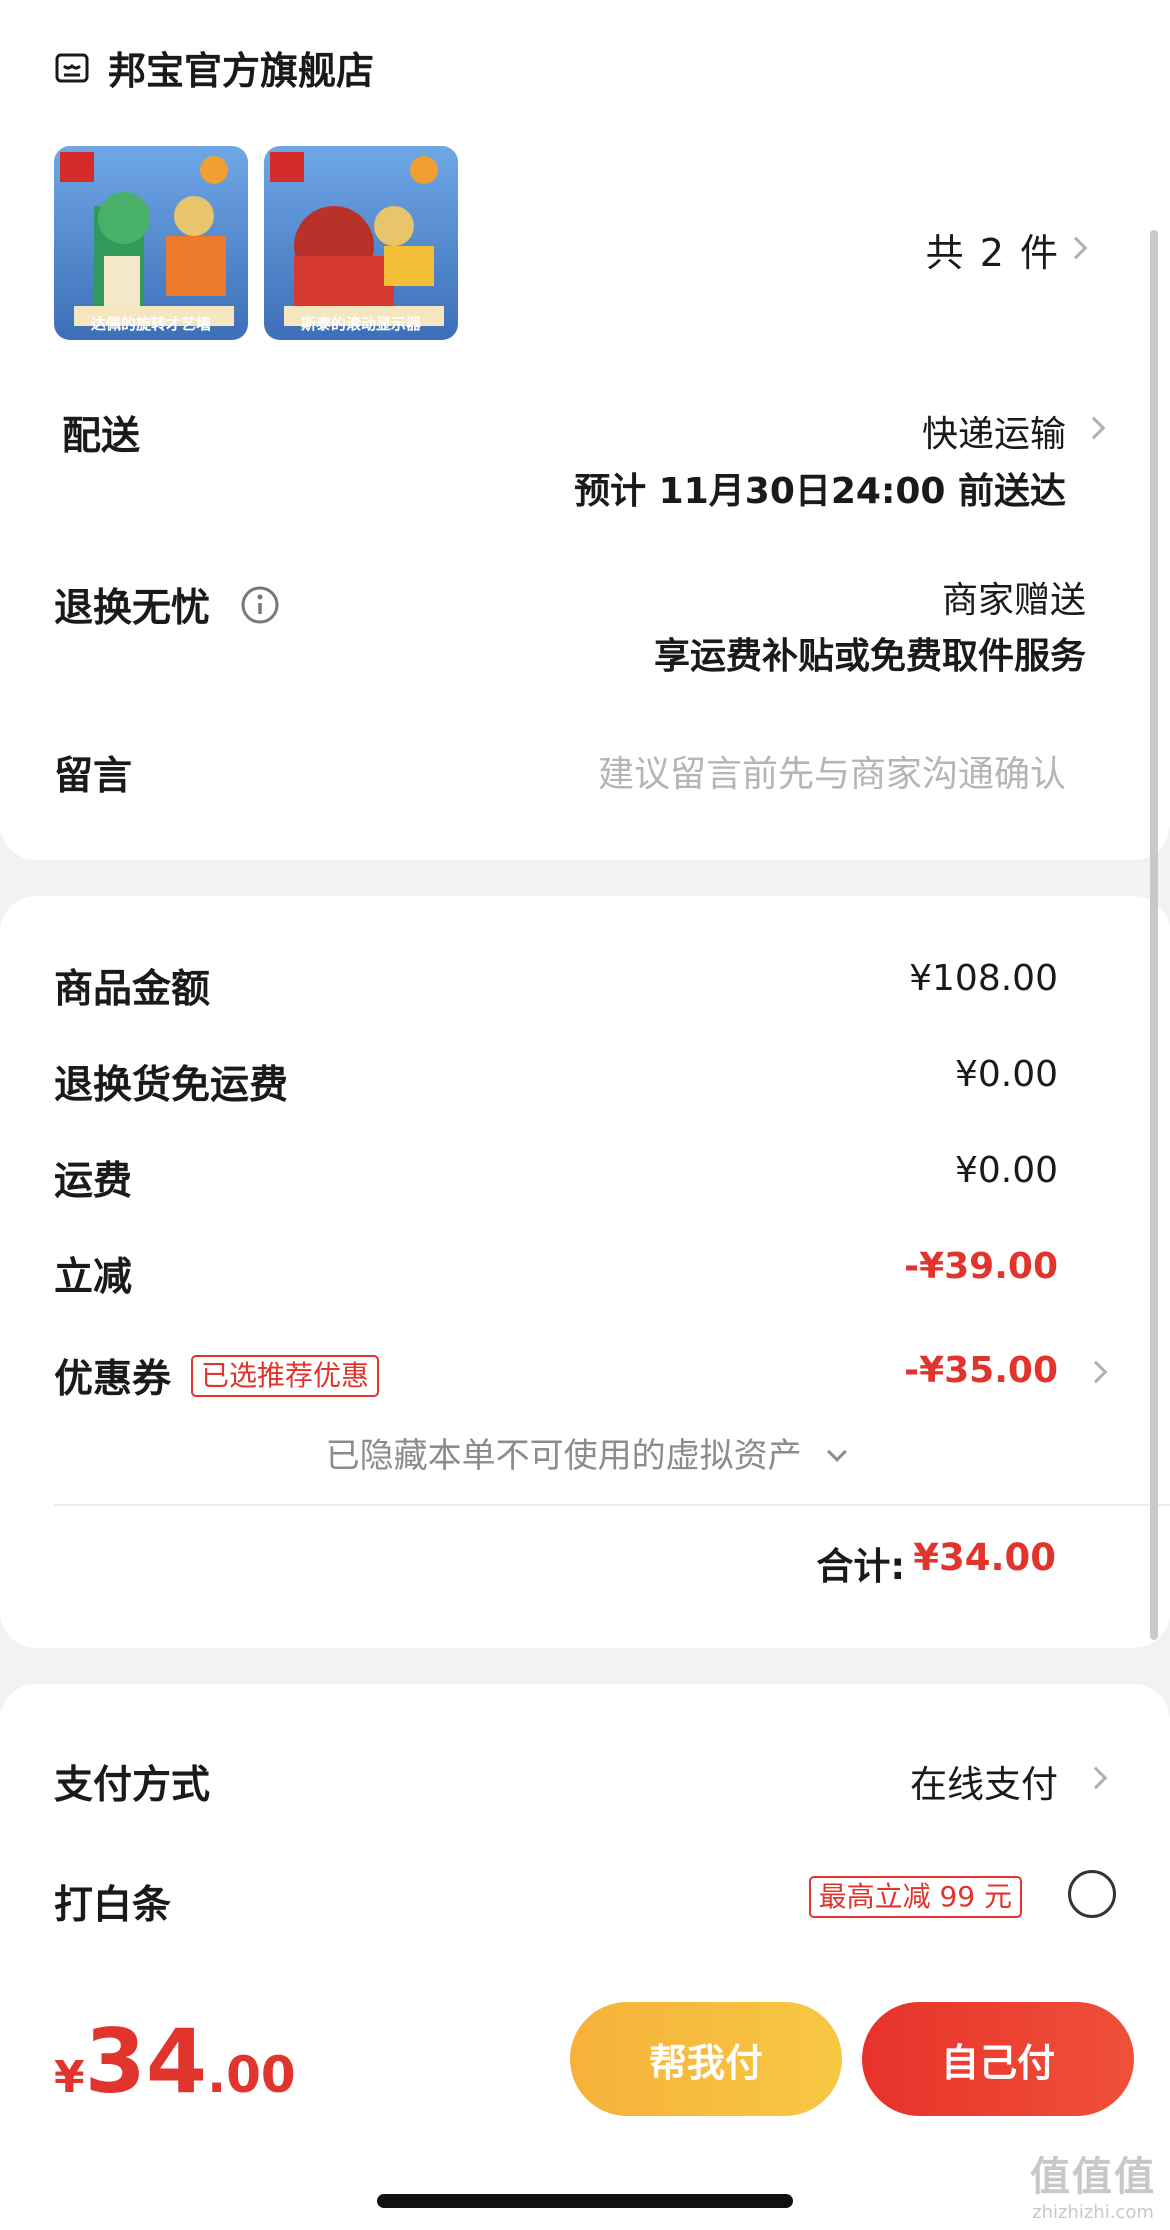 This screenshot has height=2230, width=1170. Describe the element at coordinates (837, 1452) in the screenshot. I see `chevron-down-icon` at that location.